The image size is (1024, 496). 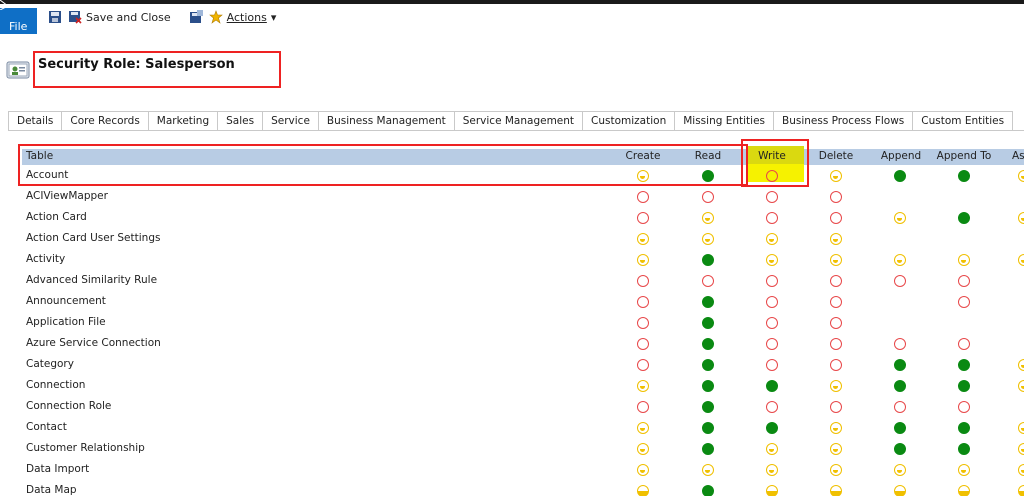 What do you see at coordinates (196, 17) in the screenshot?
I see `save-new-icon` at bounding box center [196, 17].